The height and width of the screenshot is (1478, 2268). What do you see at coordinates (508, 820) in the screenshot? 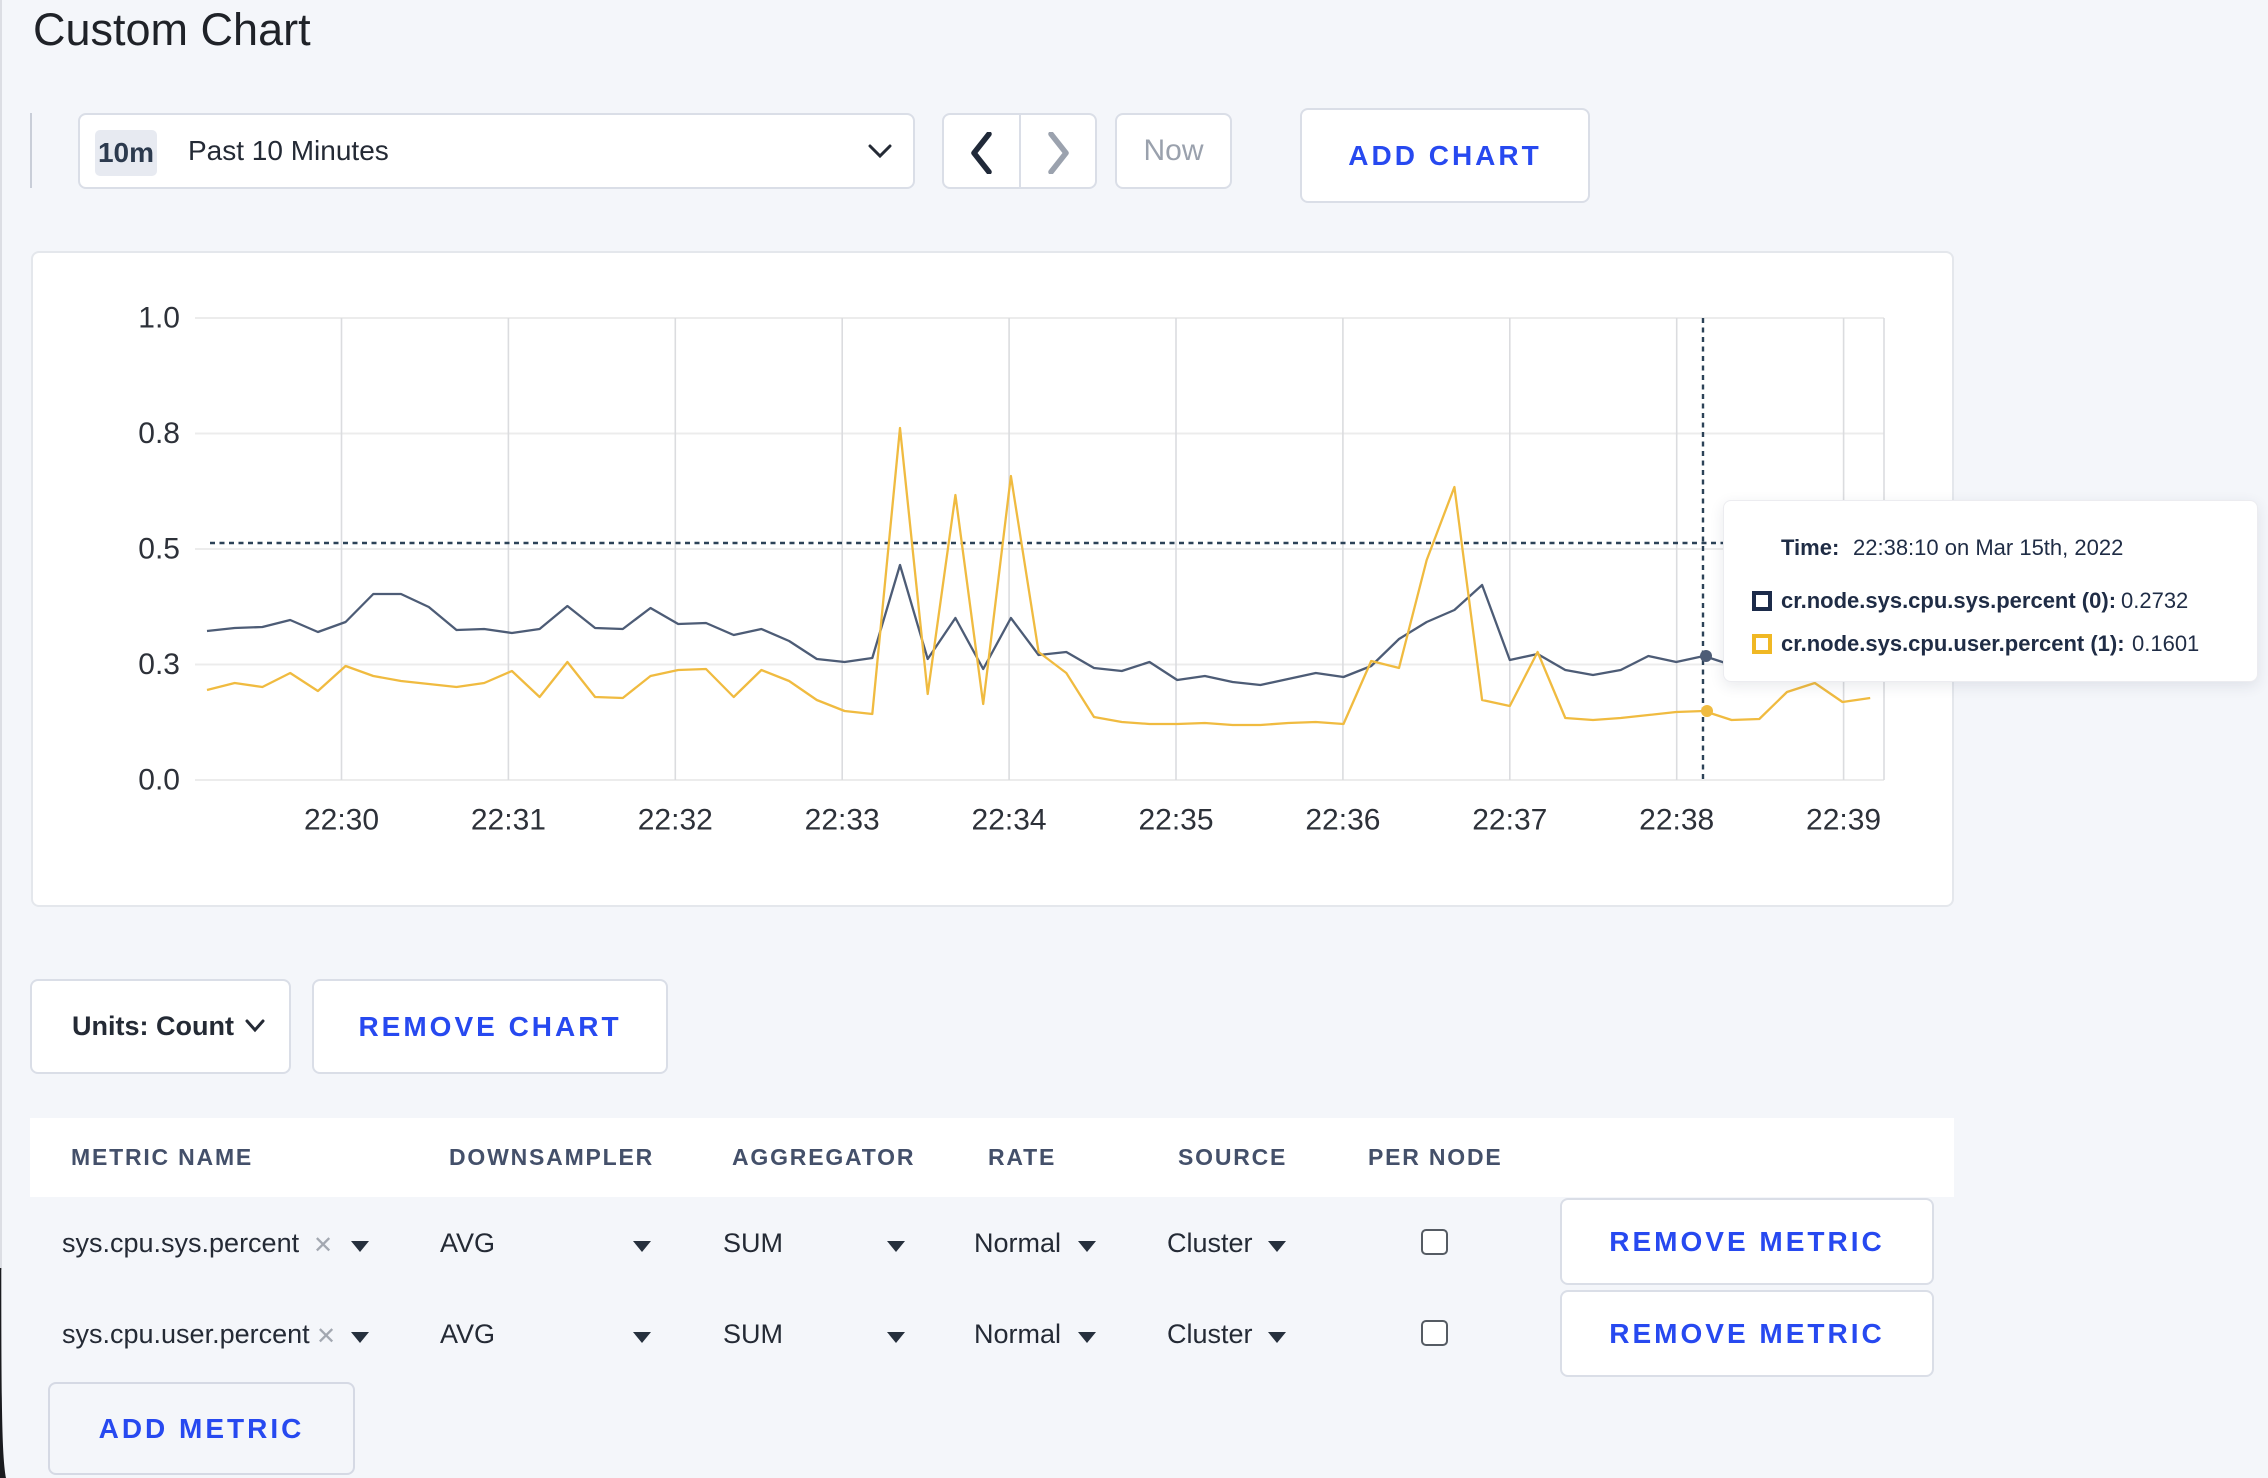
I see `svg-text: 22:31` at bounding box center [508, 820].